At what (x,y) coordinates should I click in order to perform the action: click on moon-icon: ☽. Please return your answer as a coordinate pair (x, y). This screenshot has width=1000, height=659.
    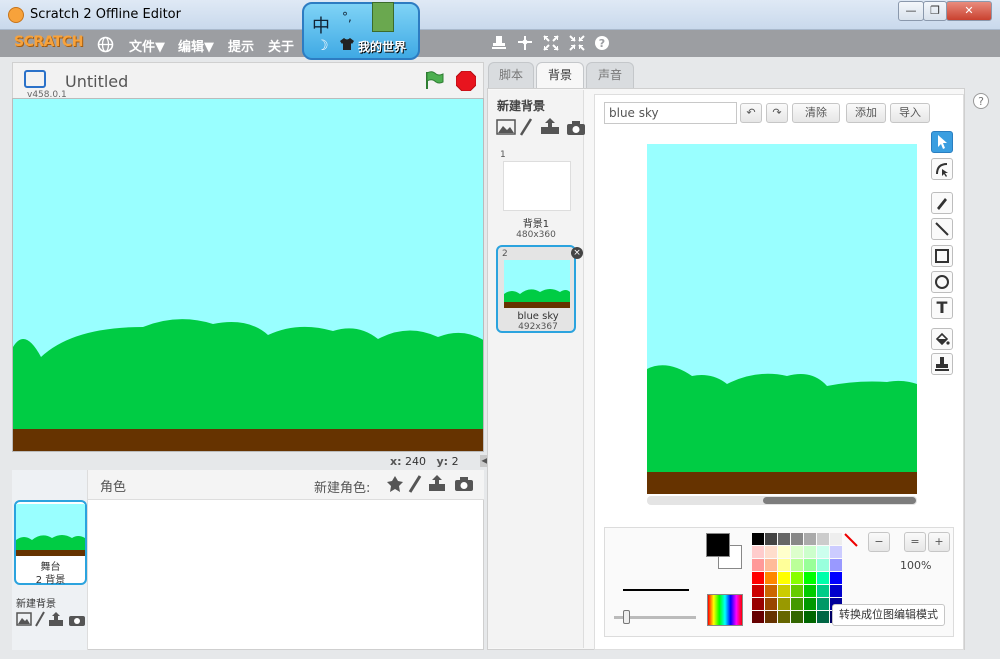
    Looking at the image, I should click on (322, 46).